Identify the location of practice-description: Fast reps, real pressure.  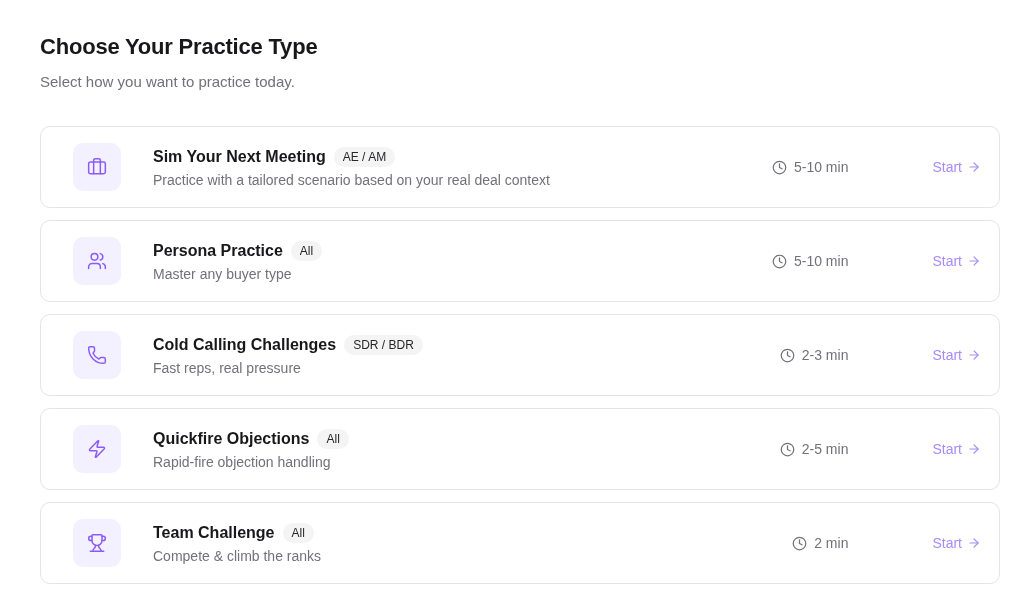
(227, 367).